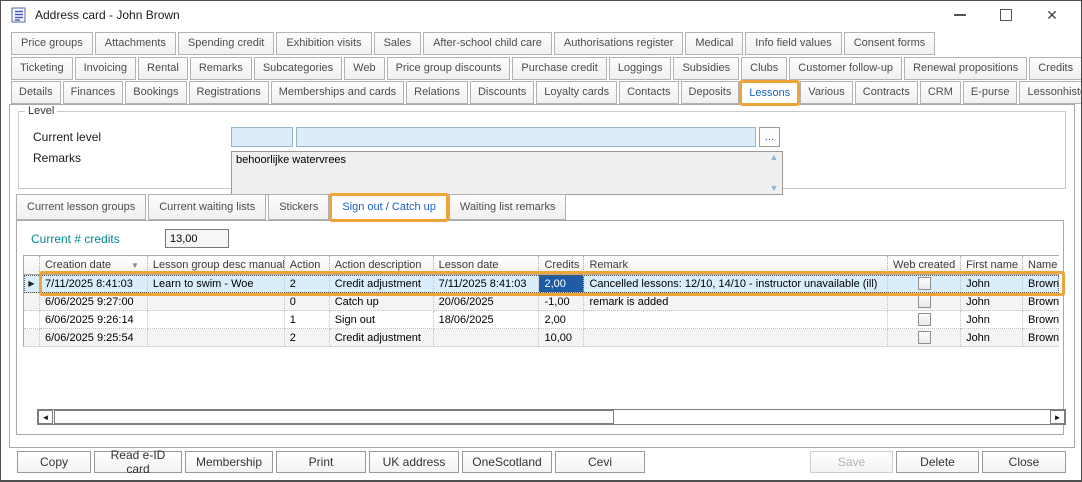 The width and height of the screenshot is (1082, 482). What do you see at coordinates (774, 188) in the screenshot?
I see `scroll-down-icon: ▼` at bounding box center [774, 188].